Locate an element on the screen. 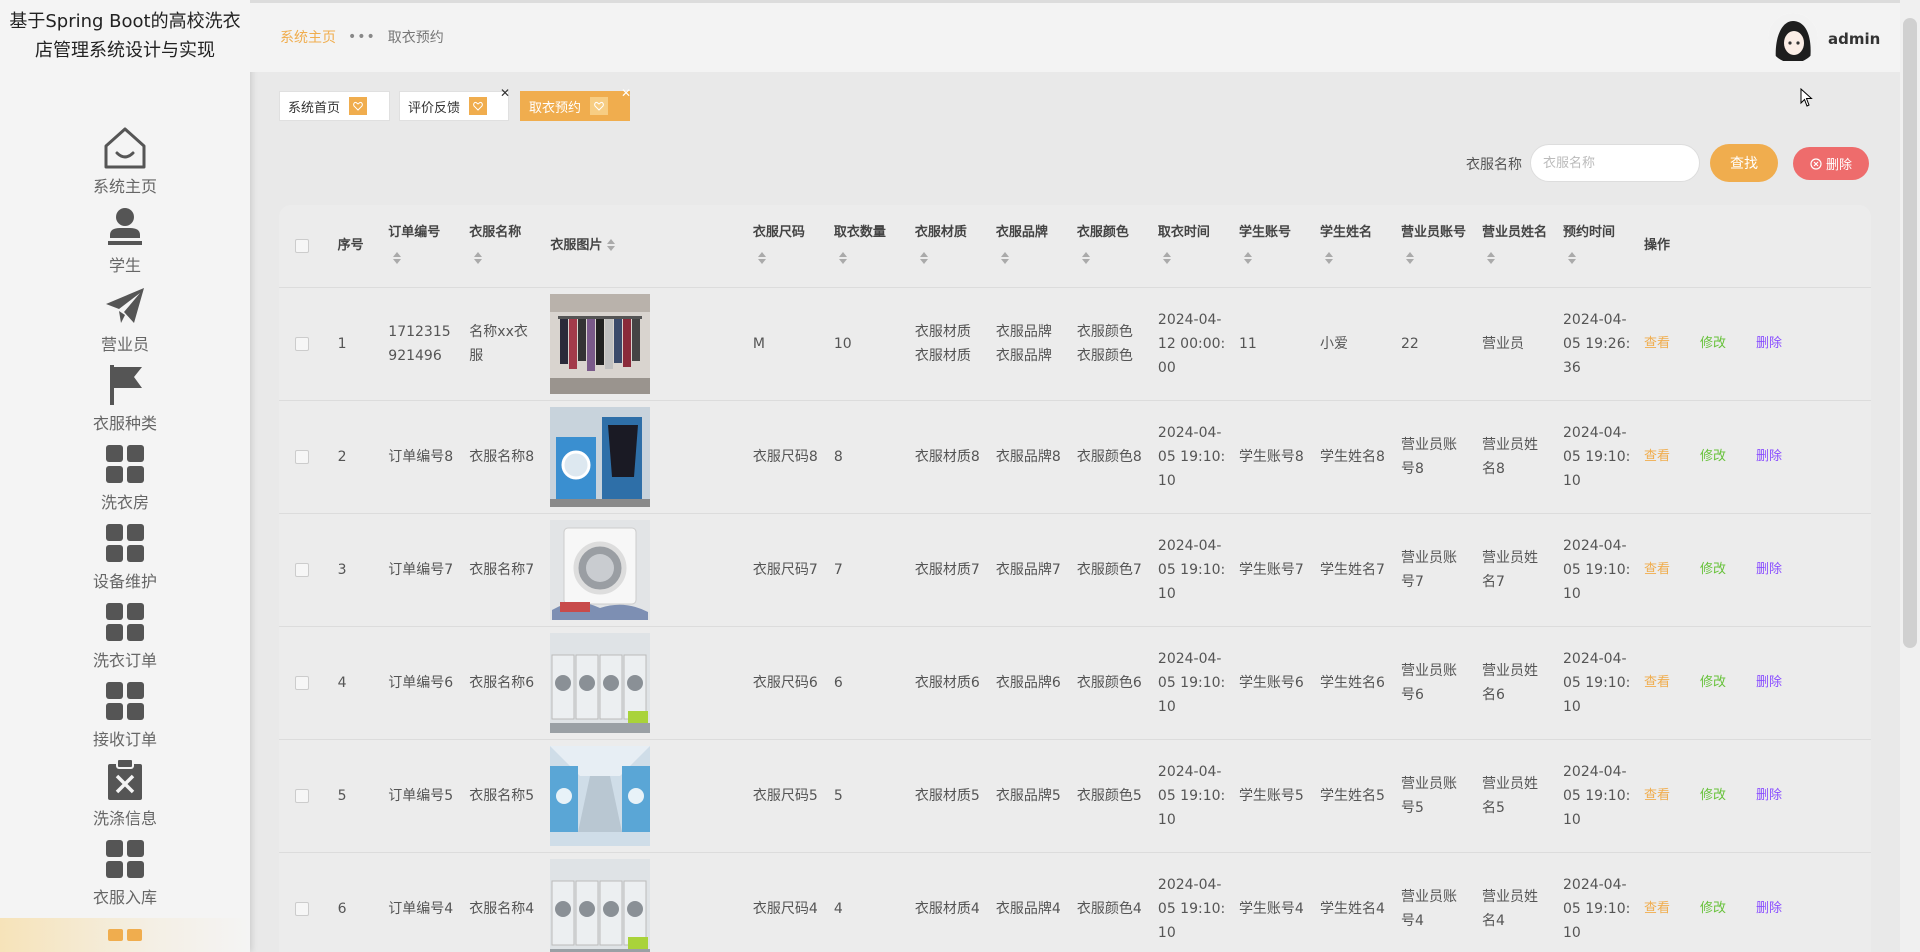 This screenshot has width=1920, height=952. column-header-9: 取衣时间 is located at coordinates (1192, 246).